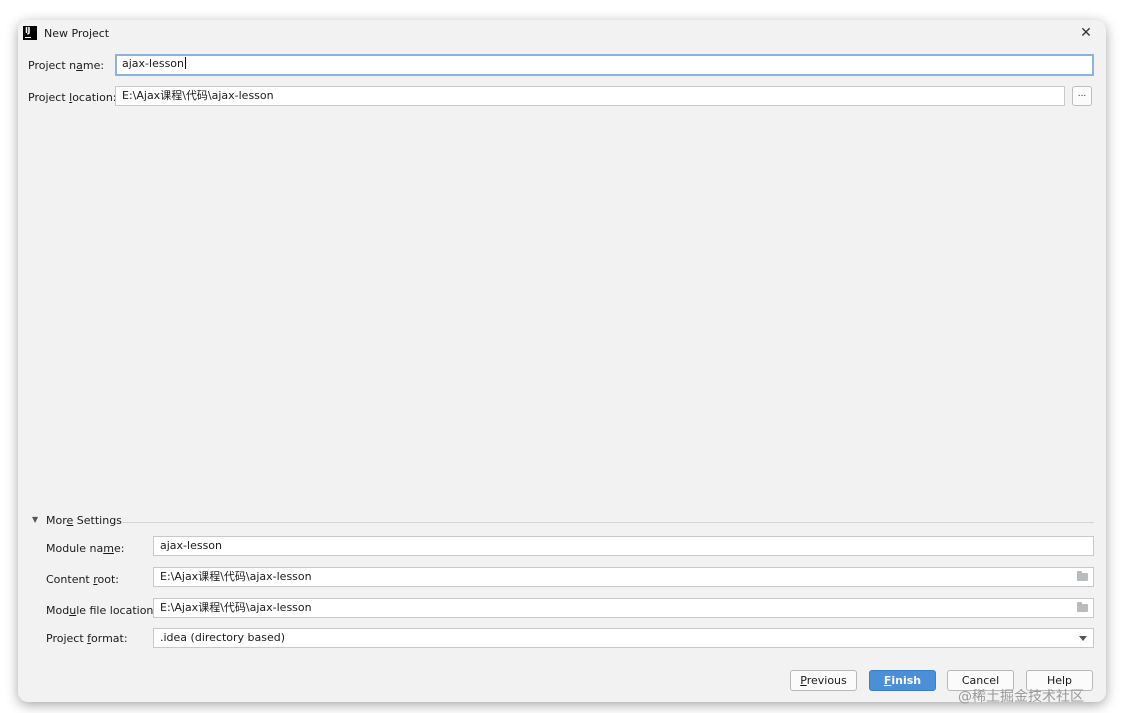 The image size is (1125, 713). I want to click on project-name-input: ajax-lesson, so click(604, 65).